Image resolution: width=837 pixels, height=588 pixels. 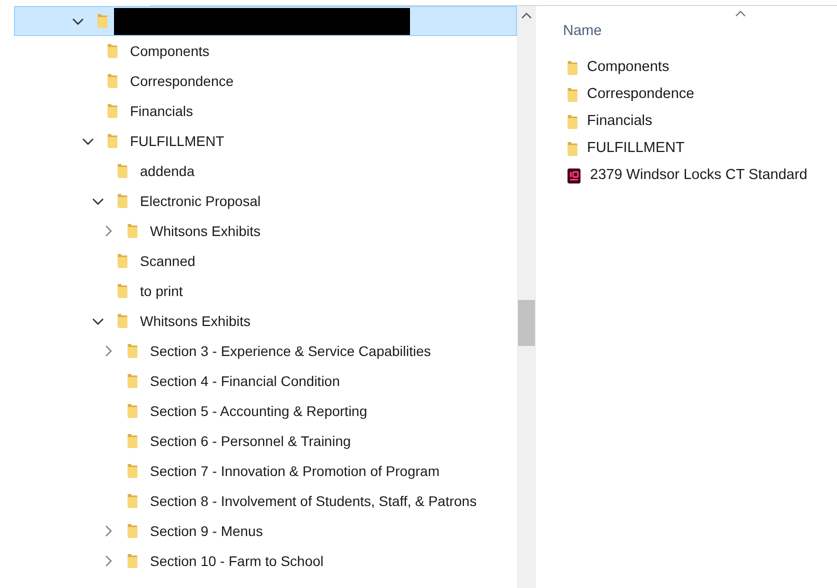 What do you see at coordinates (526, 15) in the screenshot?
I see `scroll-up-icon` at bounding box center [526, 15].